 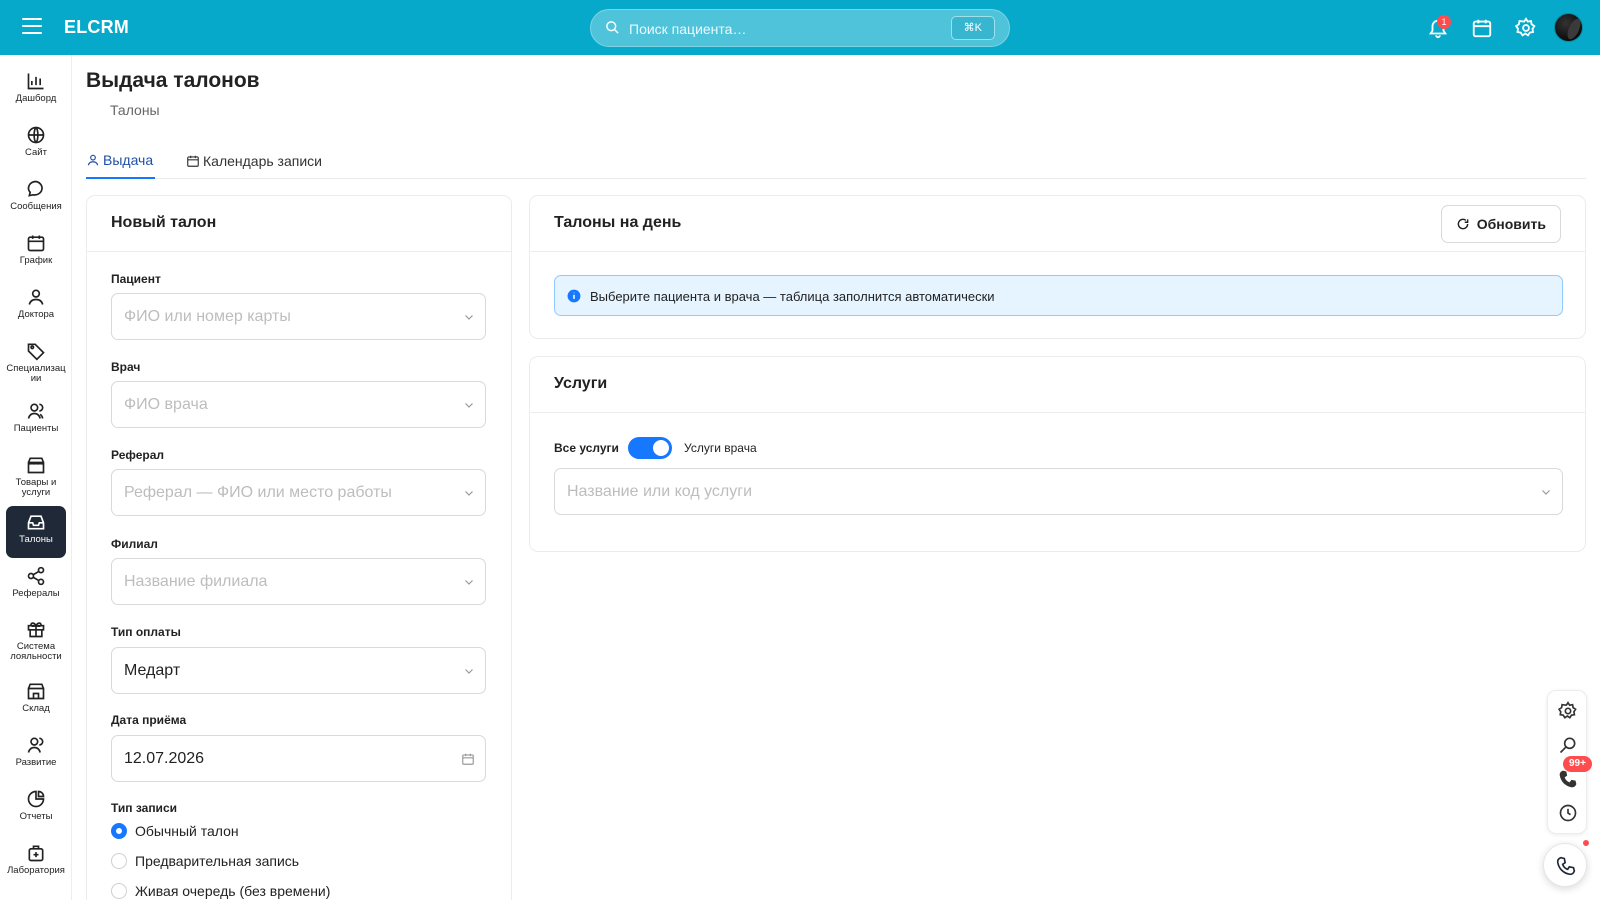 What do you see at coordinates (1577, 764) in the screenshot?
I see `call-count-badge: 99+` at bounding box center [1577, 764].